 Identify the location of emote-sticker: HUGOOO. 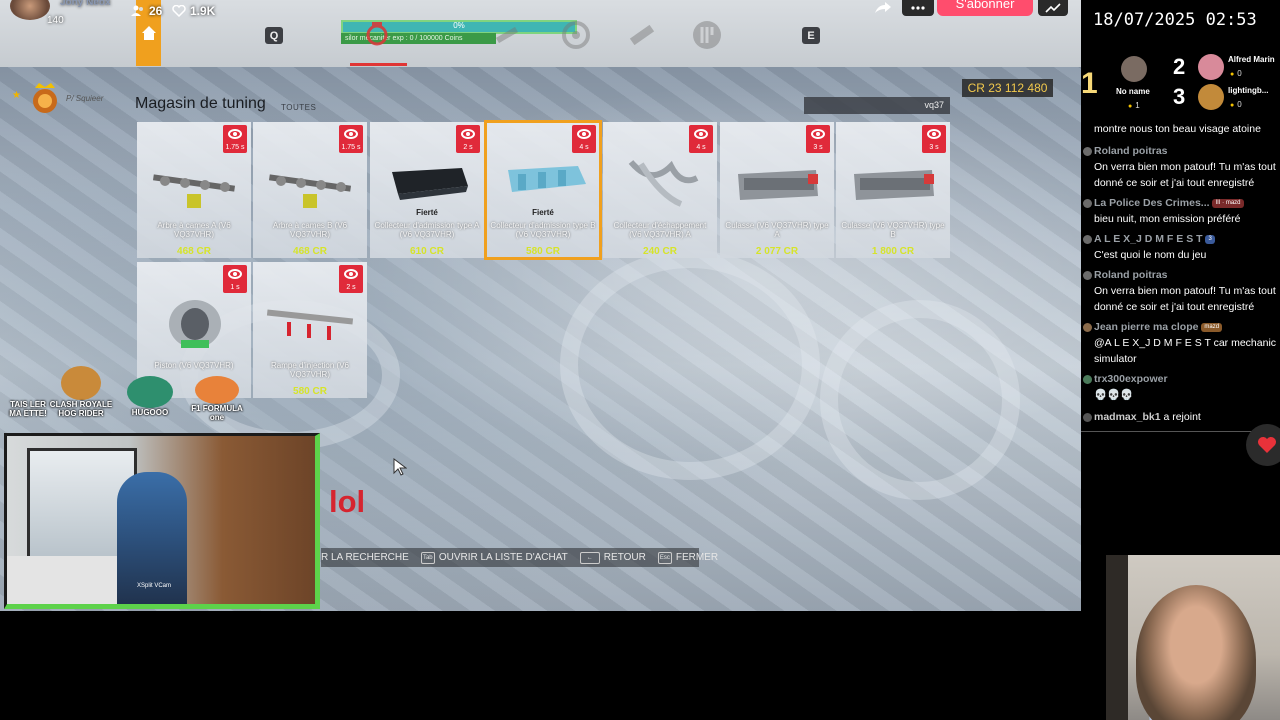
(150, 396).